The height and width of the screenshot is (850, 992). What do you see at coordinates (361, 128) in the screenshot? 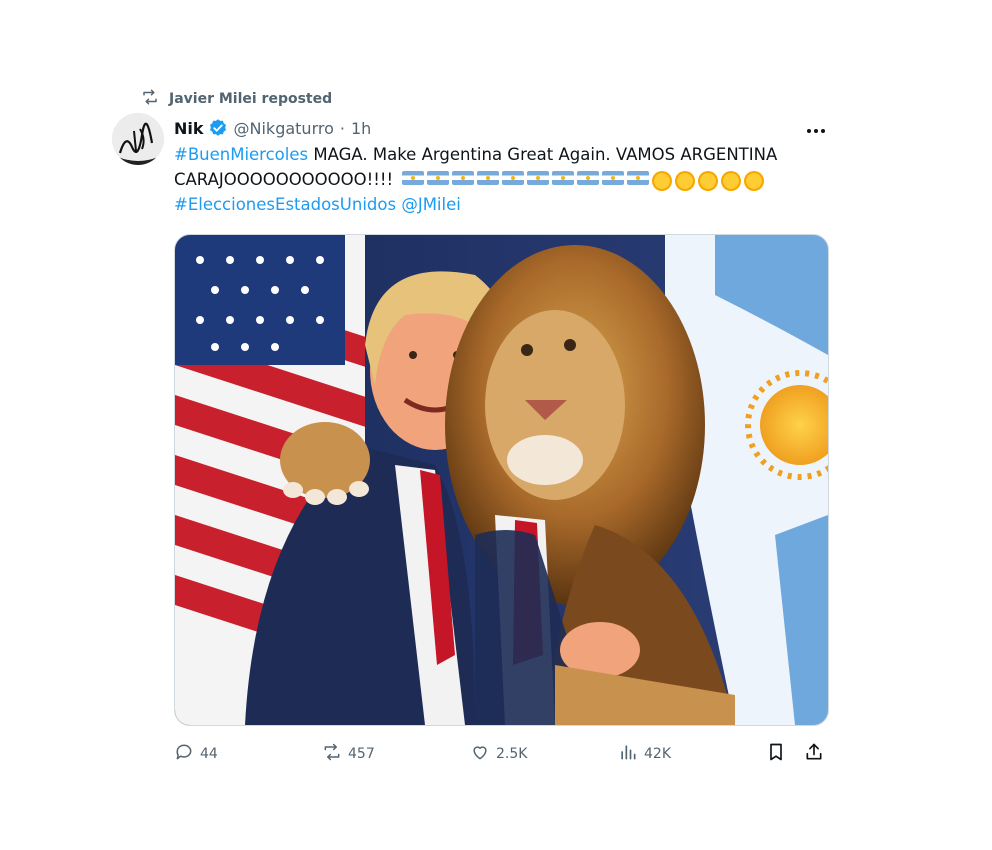
I see `timestamp: 1h` at bounding box center [361, 128].